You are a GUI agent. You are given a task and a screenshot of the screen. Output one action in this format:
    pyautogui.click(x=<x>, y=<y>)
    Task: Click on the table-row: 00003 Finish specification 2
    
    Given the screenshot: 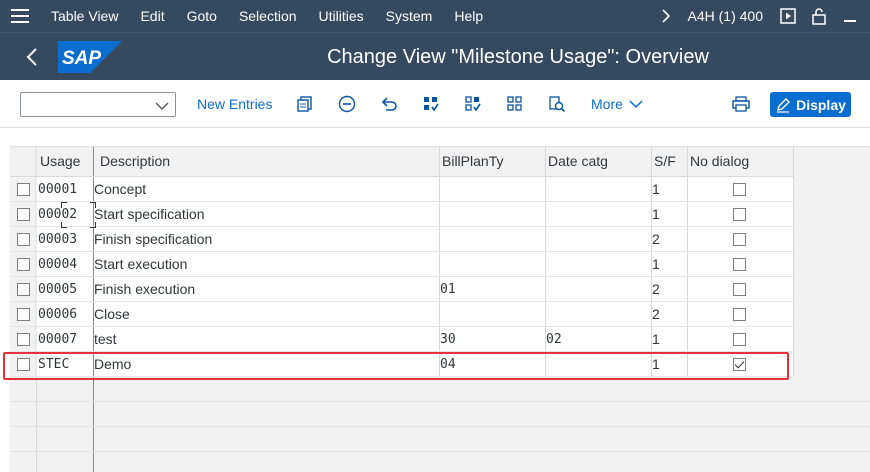 What is the action you would take?
    pyautogui.click(x=402, y=239)
    